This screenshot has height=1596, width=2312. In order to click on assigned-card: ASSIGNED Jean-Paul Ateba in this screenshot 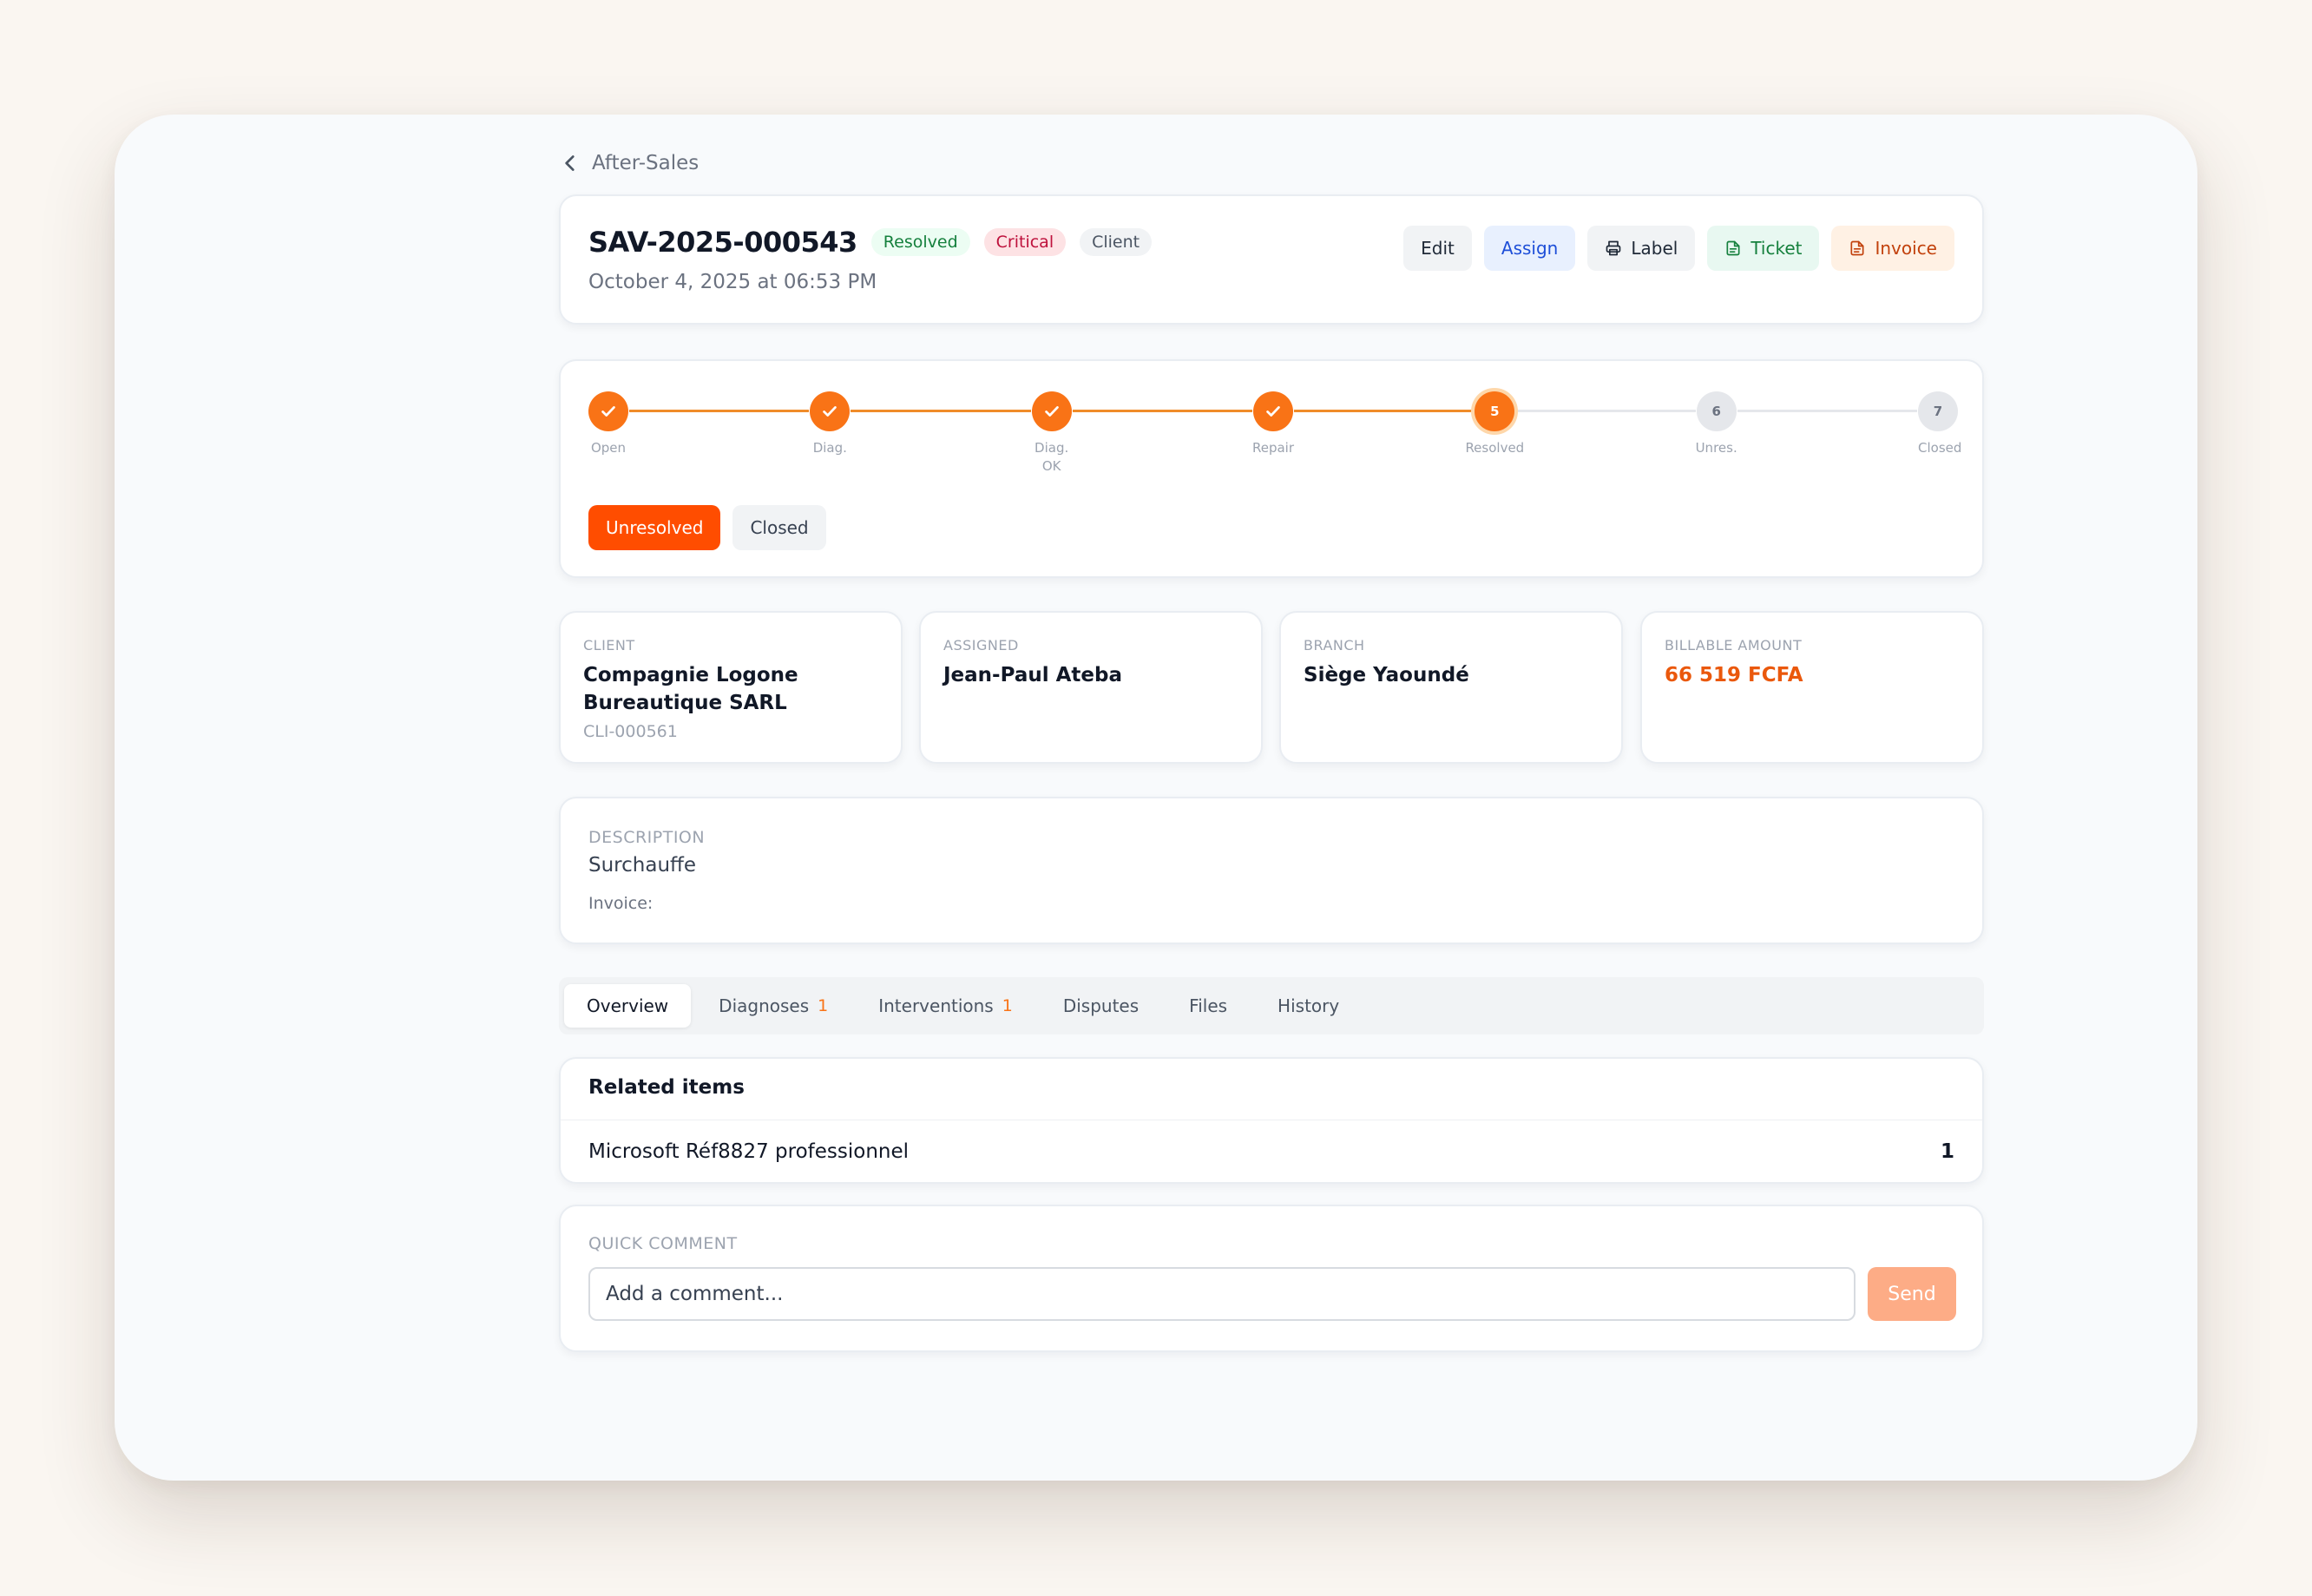, I will do `click(1091, 687)`.